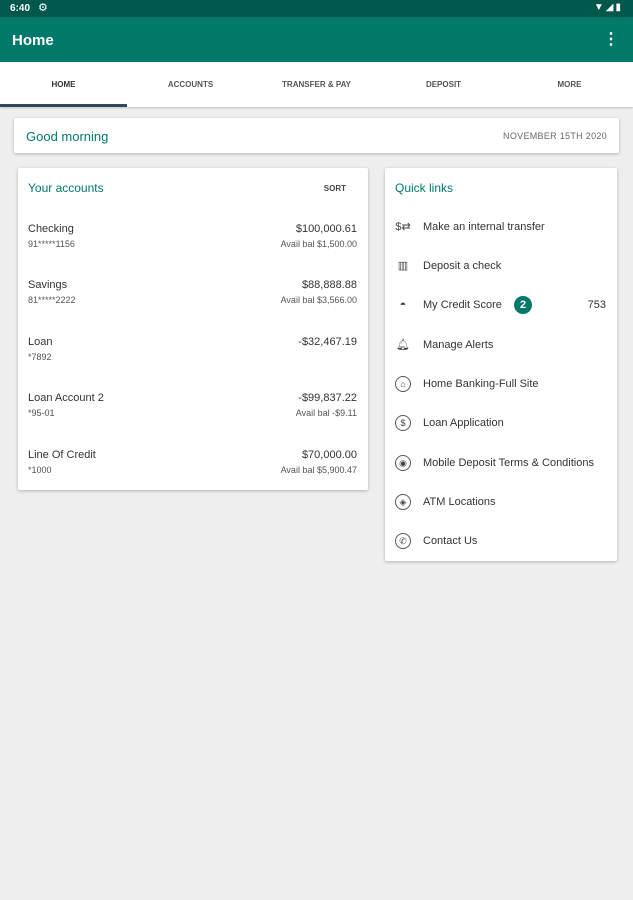  Describe the element at coordinates (67, 136) in the screenshot. I see `greeting-text: Good morning` at that location.